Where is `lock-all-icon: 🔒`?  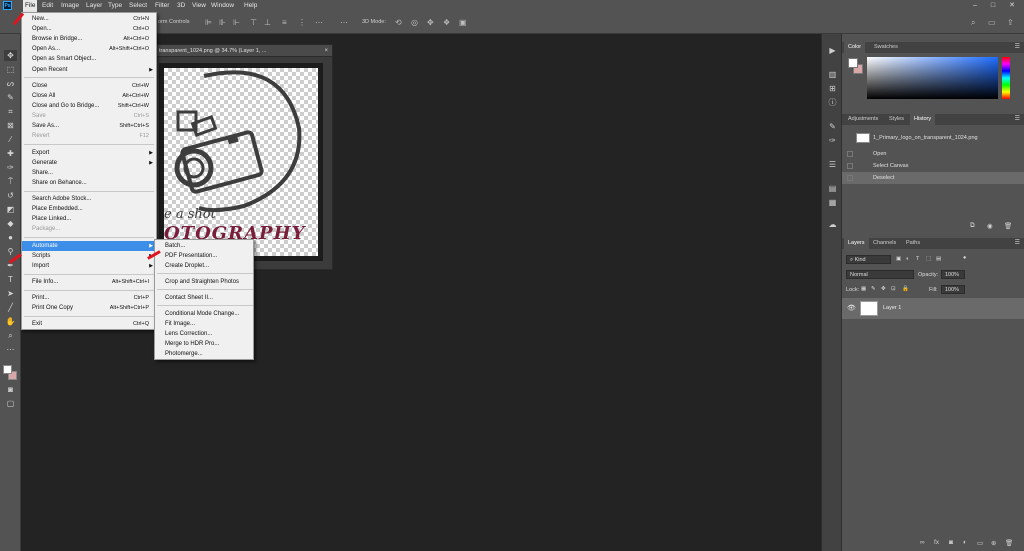
lock-all-icon: 🔒 is located at coordinates (905, 289).